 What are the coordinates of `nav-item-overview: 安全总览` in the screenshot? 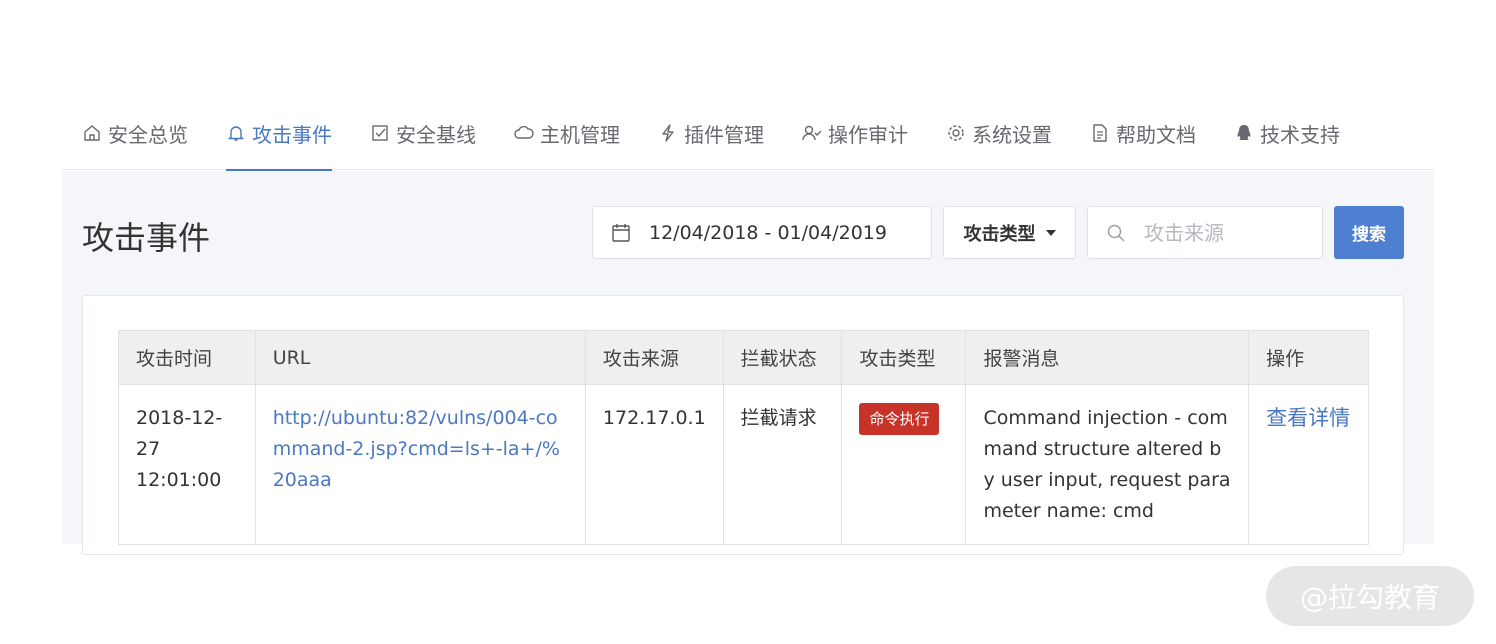 It's located at (135, 133).